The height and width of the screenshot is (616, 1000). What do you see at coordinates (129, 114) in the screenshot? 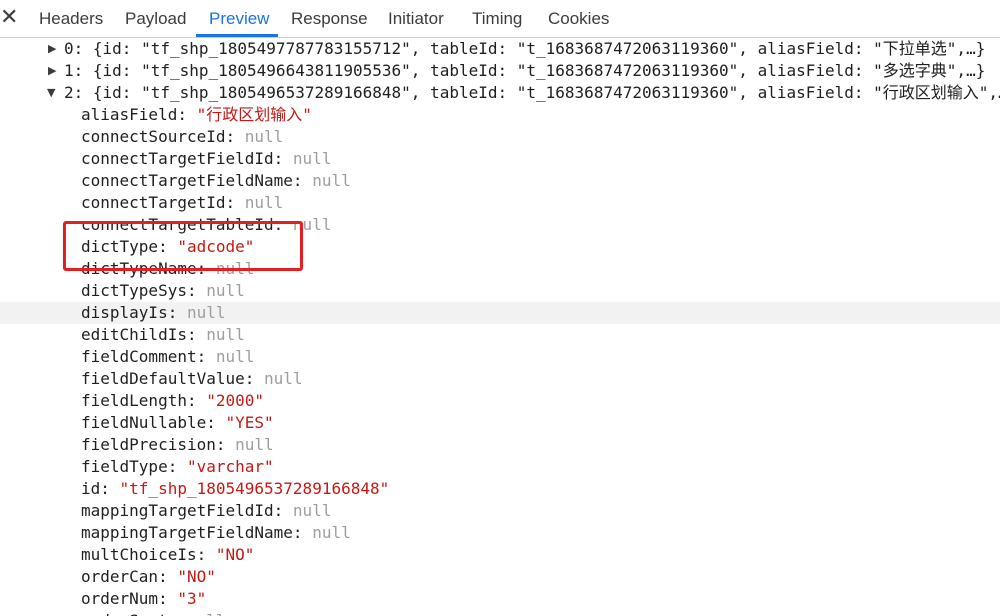
I see `property-key: aliasField` at bounding box center [129, 114].